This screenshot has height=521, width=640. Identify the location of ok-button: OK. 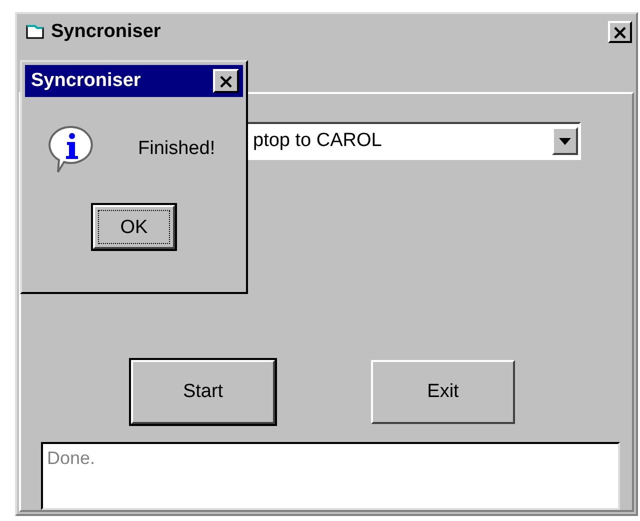
(134, 227).